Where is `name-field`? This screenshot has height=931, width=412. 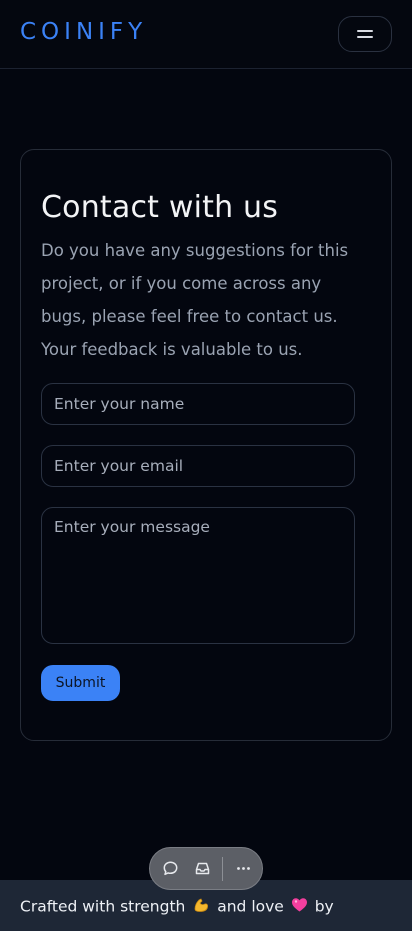 name-field is located at coordinates (198, 404).